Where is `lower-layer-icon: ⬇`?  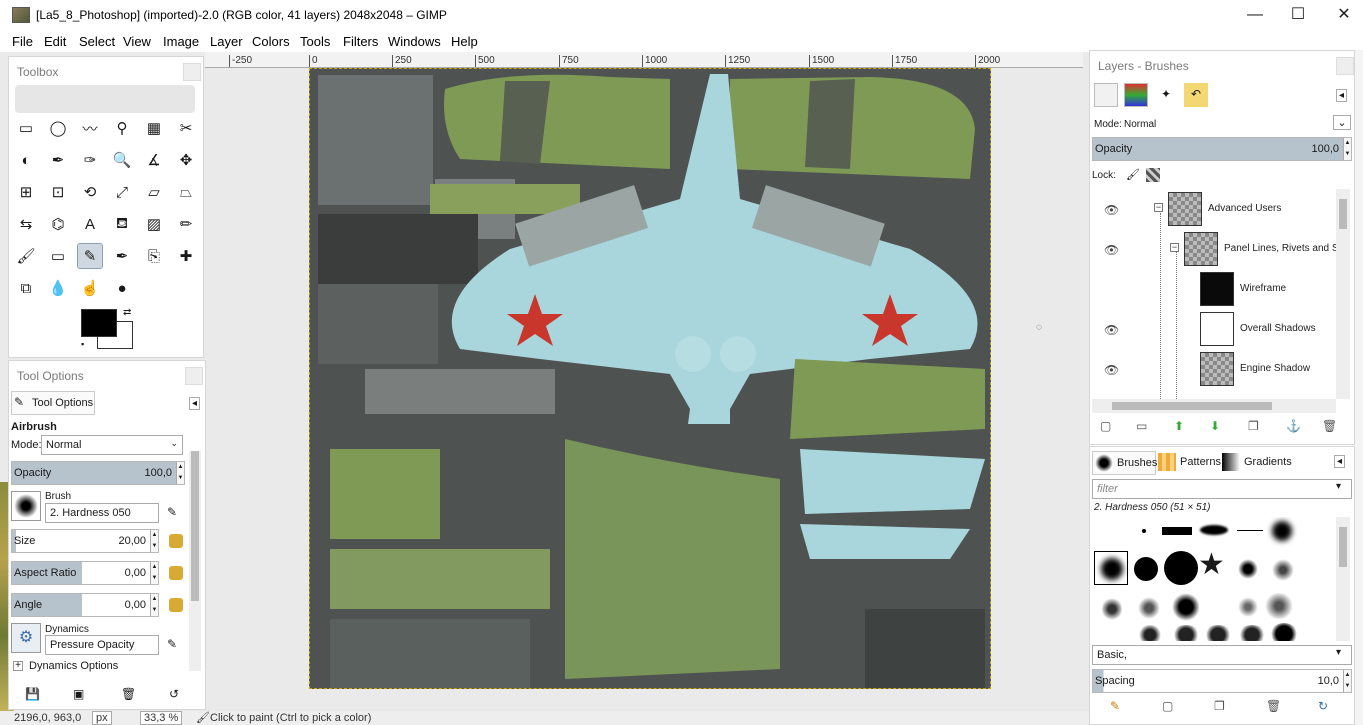 lower-layer-icon: ⬇ is located at coordinates (1215, 426).